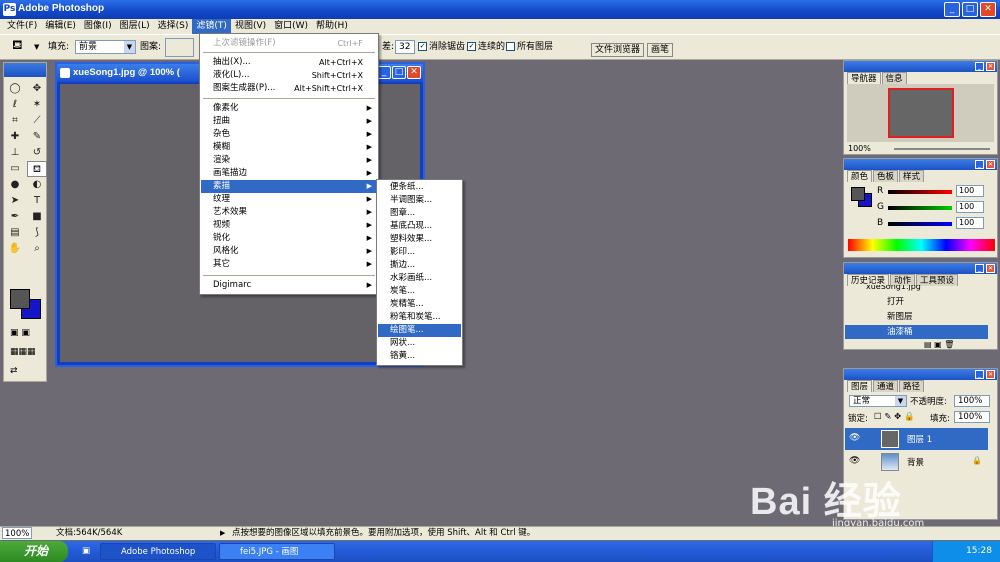  Describe the element at coordinates (939, 344) in the screenshot. I see `history-footer-icons: ▤ ▣ 🗑` at that location.